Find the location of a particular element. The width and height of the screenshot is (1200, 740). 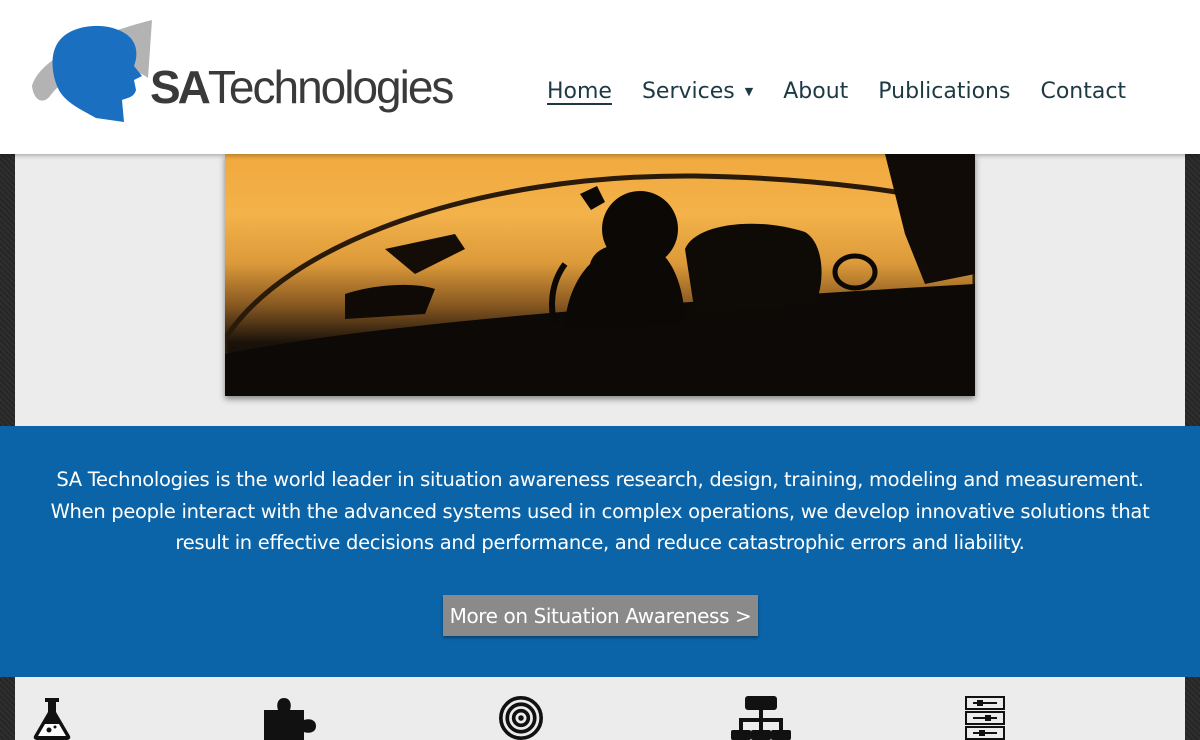

caret-down-icon: ▼ is located at coordinates (749, 91).